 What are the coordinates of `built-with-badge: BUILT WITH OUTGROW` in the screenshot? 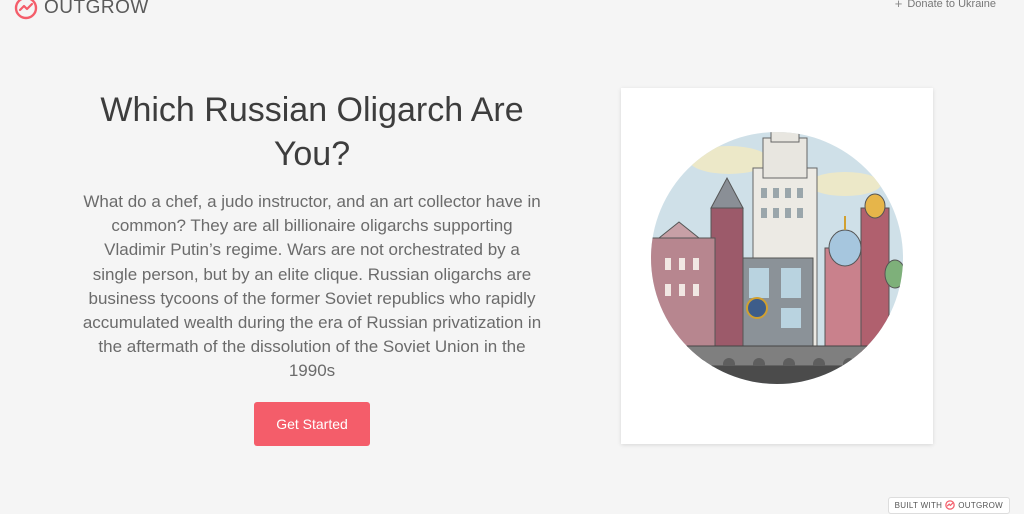 It's located at (948, 505).